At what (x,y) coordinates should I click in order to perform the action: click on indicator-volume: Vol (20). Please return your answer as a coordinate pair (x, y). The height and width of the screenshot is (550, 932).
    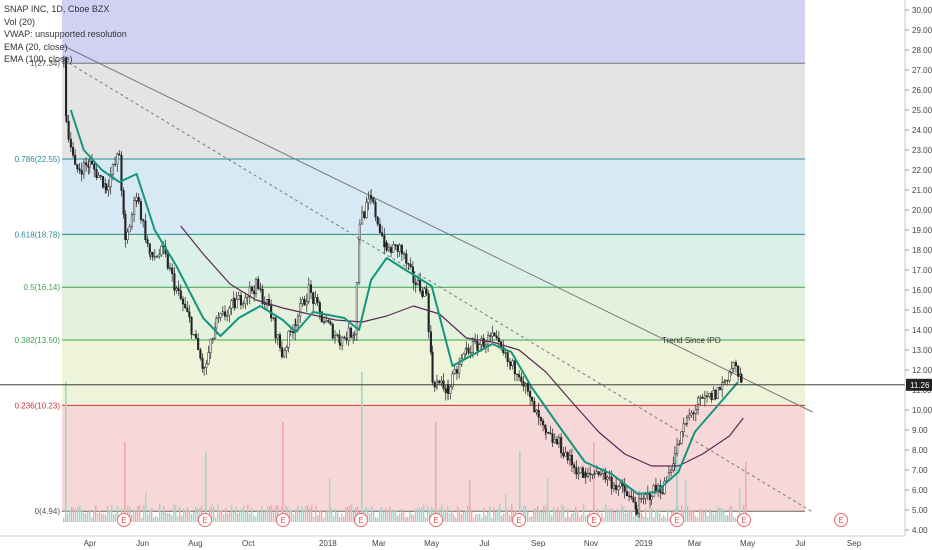
    Looking at the image, I should click on (65, 22).